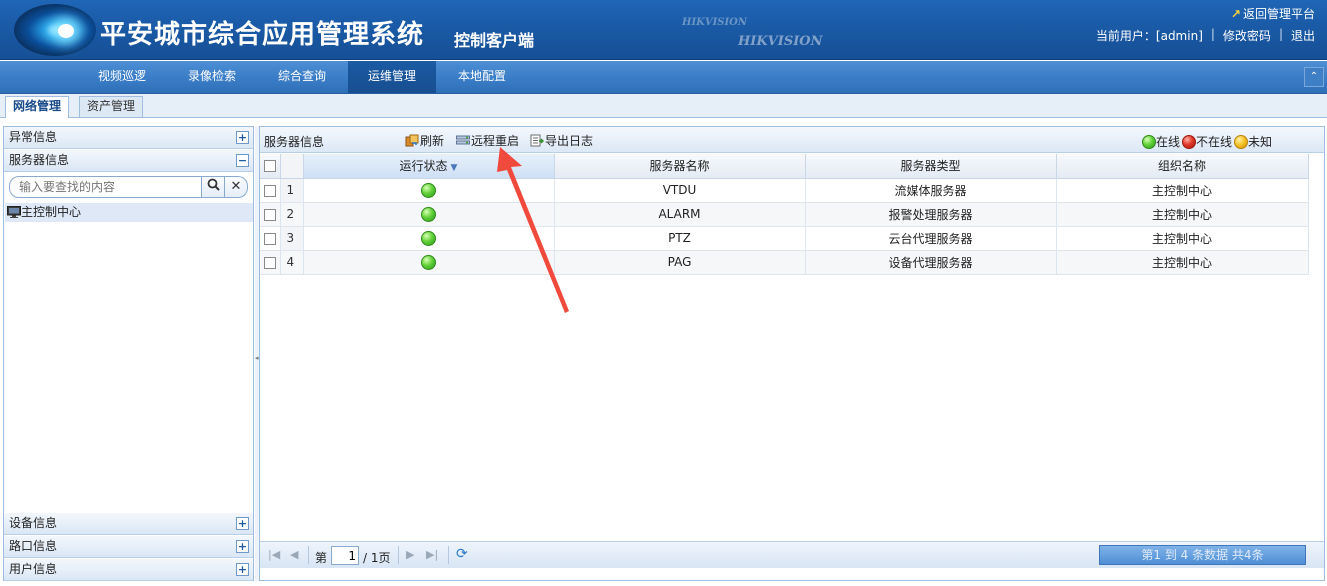 The height and width of the screenshot is (586, 1327). I want to click on first-page-icon: |◀, so click(274, 554).